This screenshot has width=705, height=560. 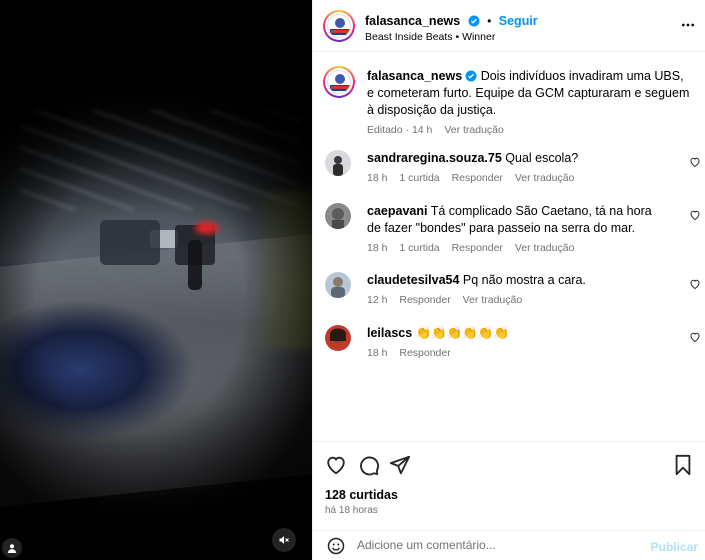 What do you see at coordinates (412, 21) in the screenshot?
I see `author-username: falasanca_news` at bounding box center [412, 21].